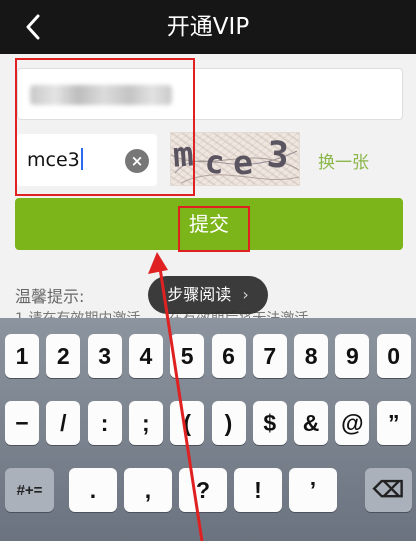 The image size is (416, 541). What do you see at coordinates (22, 423) in the screenshot?
I see `key: −` at bounding box center [22, 423].